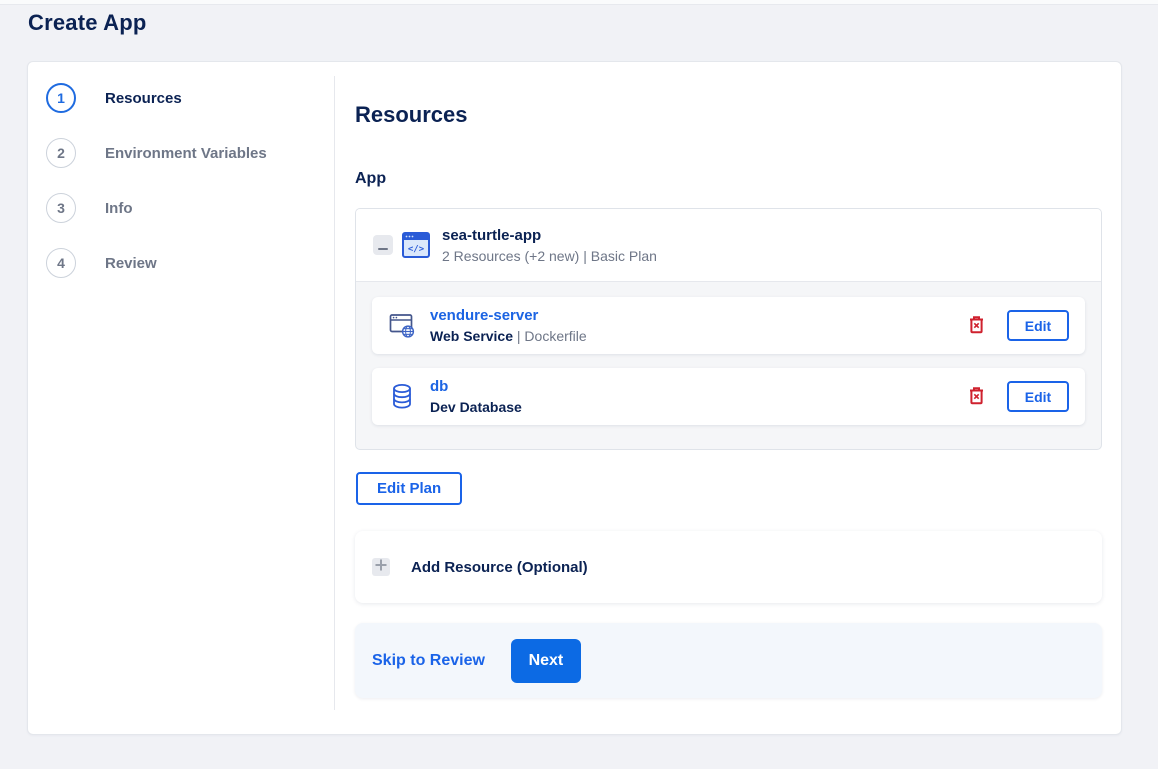  I want to click on resource-texts: db Dev Database, so click(476, 396).